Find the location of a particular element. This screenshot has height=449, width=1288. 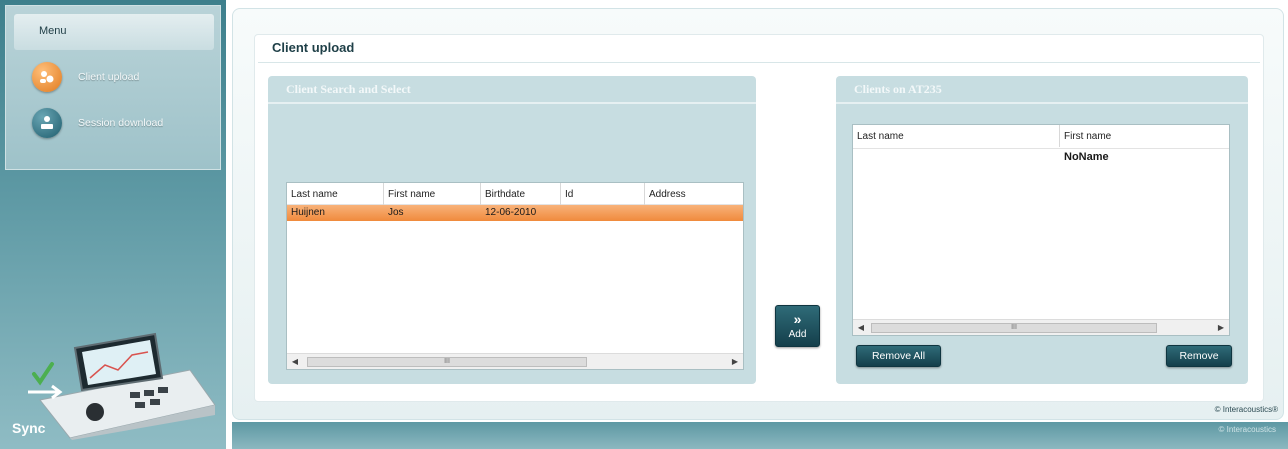

table-row: NoName is located at coordinates (1041, 157).